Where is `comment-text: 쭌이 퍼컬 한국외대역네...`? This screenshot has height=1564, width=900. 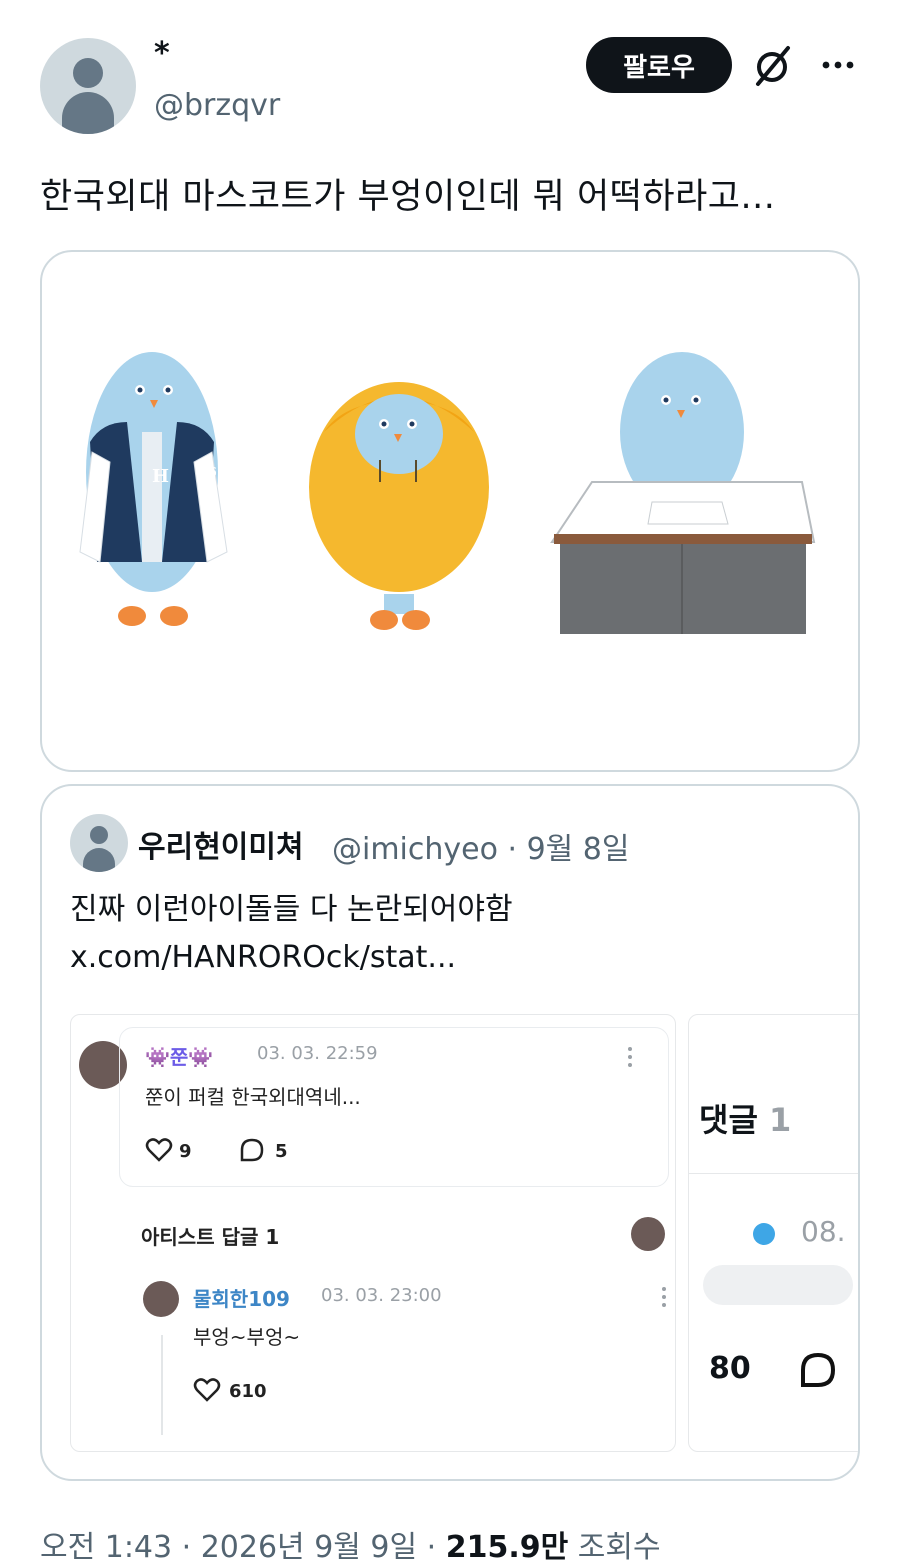 comment-text: 쭌이 퍼컬 한국외대역네... is located at coordinates (253, 1097).